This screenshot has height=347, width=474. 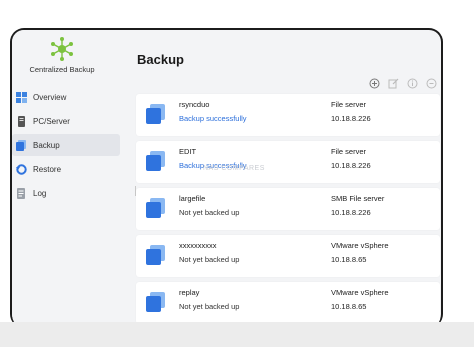 What do you see at coordinates (46, 145) in the screenshot?
I see `sidebar-item-label: Backup` at bounding box center [46, 145].